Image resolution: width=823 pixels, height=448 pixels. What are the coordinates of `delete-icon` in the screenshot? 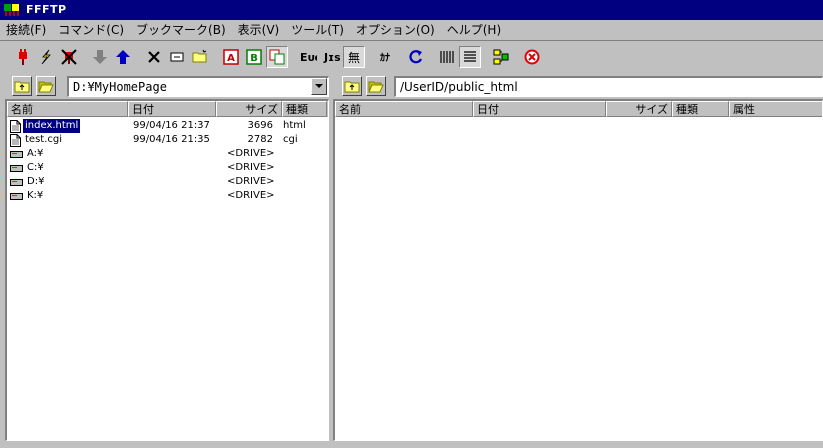 It's located at (154, 57).